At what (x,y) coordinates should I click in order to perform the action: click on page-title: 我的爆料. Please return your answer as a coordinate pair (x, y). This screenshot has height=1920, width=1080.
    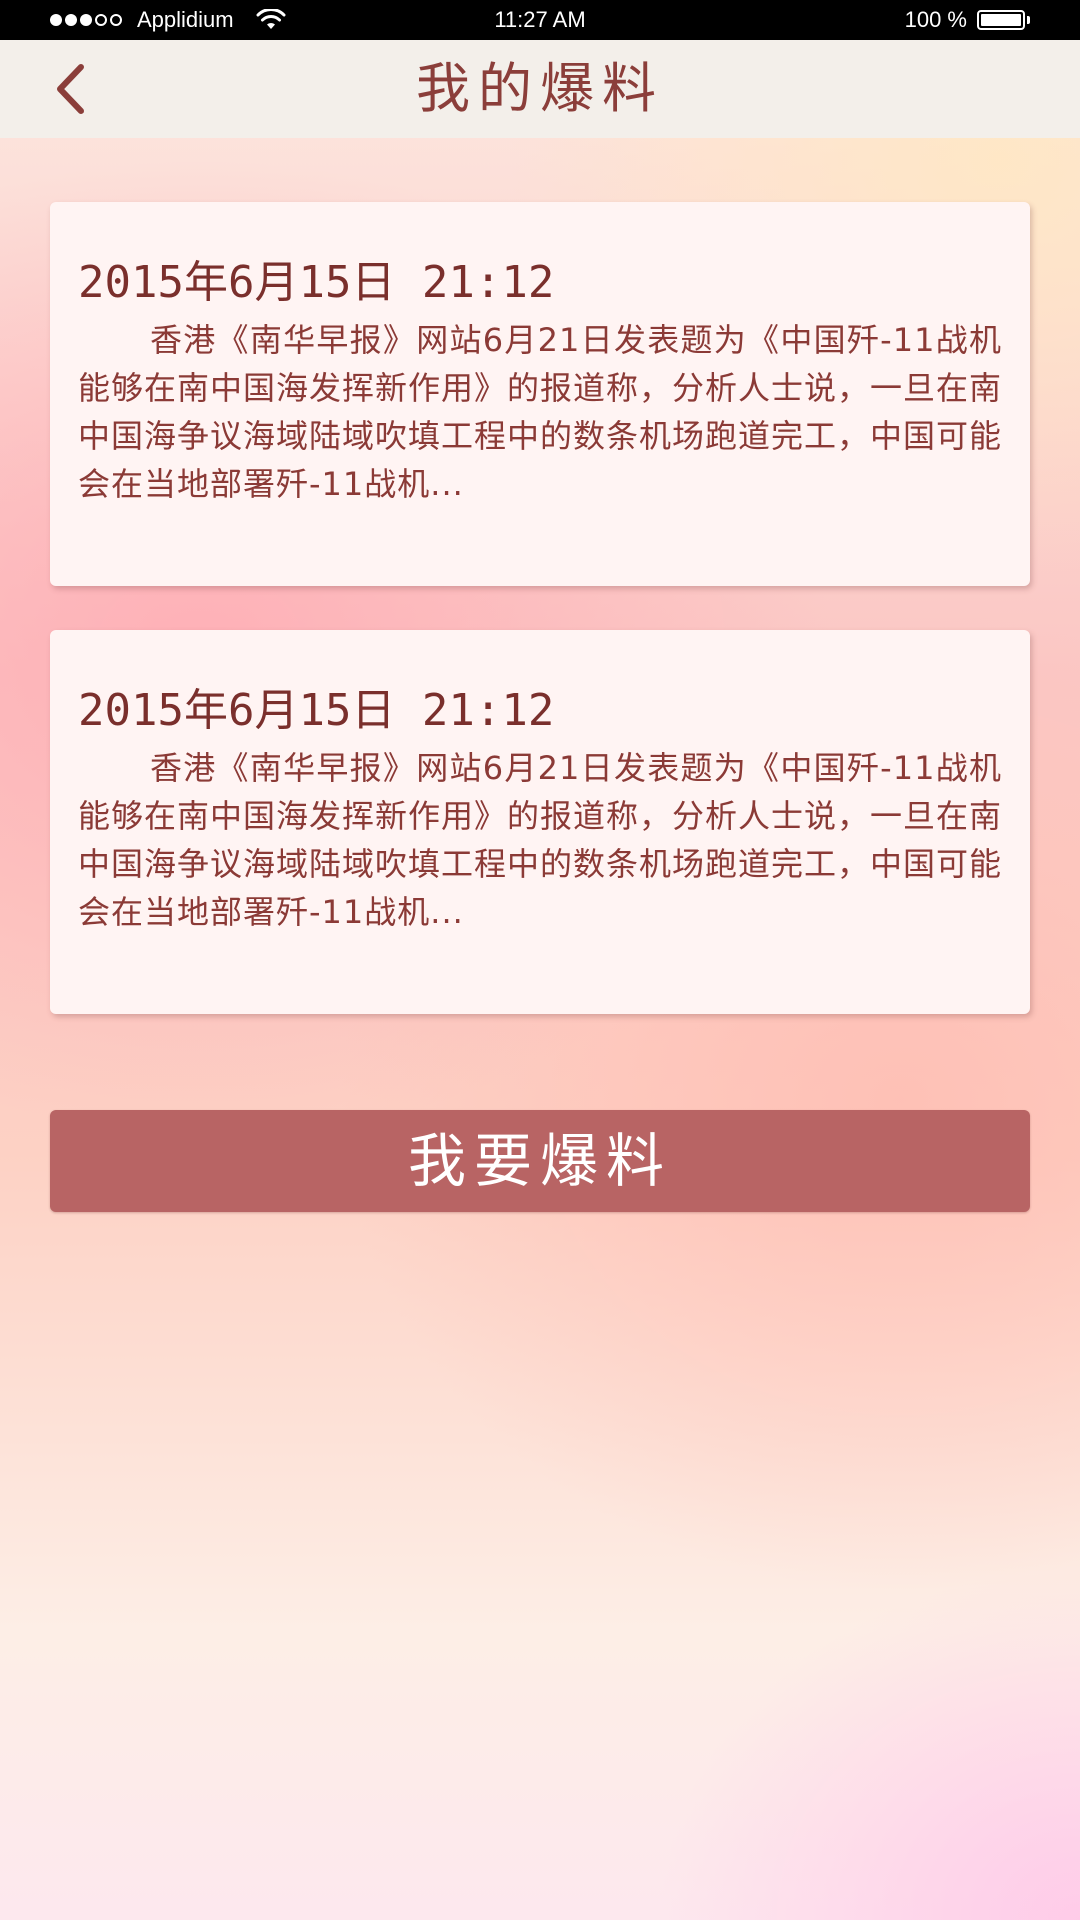
    Looking at the image, I should click on (540, 88).